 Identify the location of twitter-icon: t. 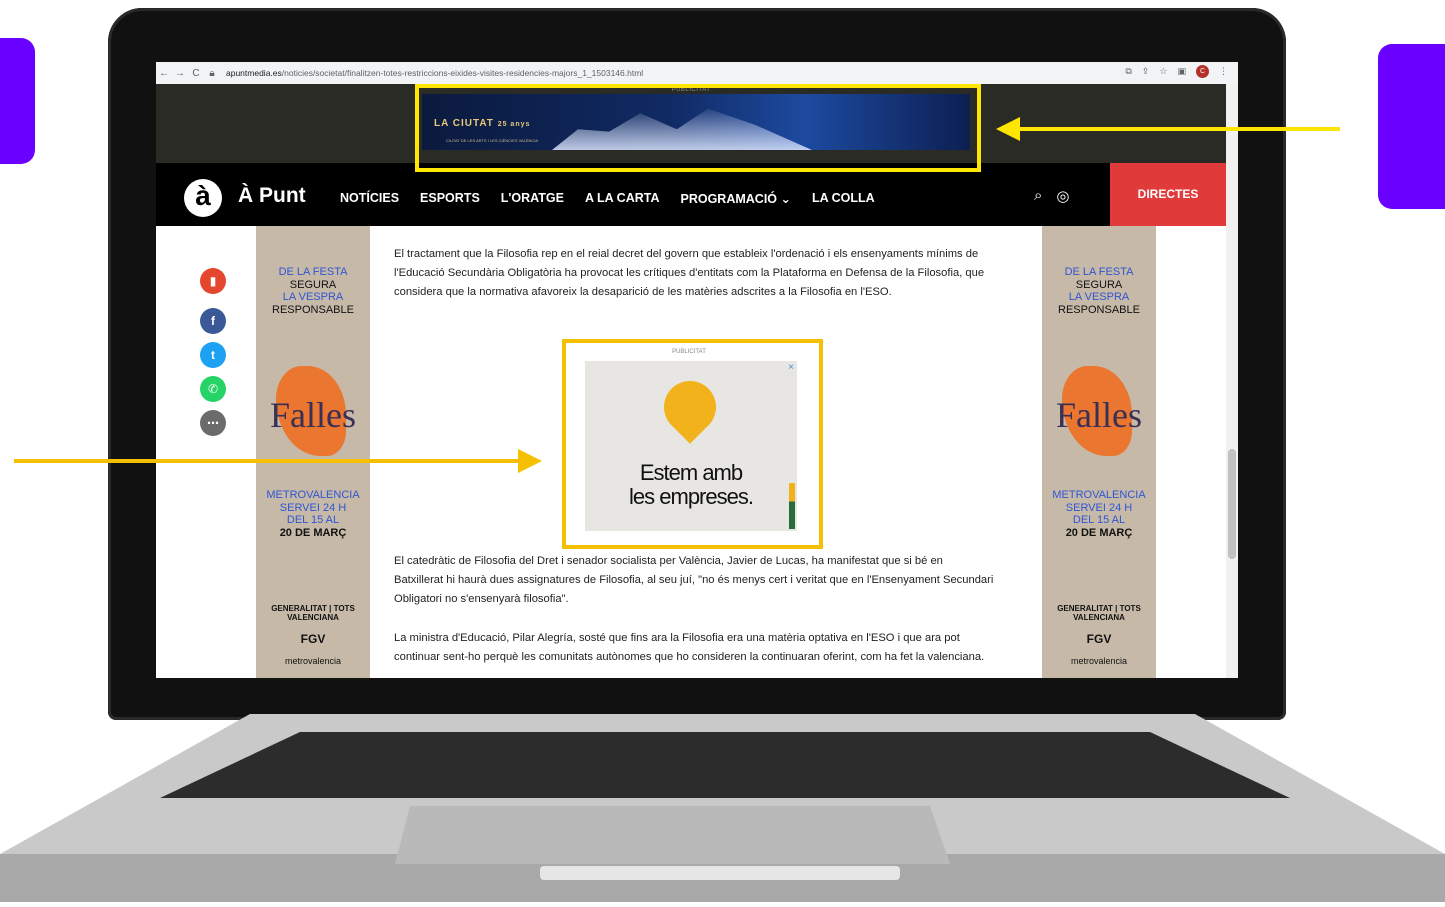
(213, 355).